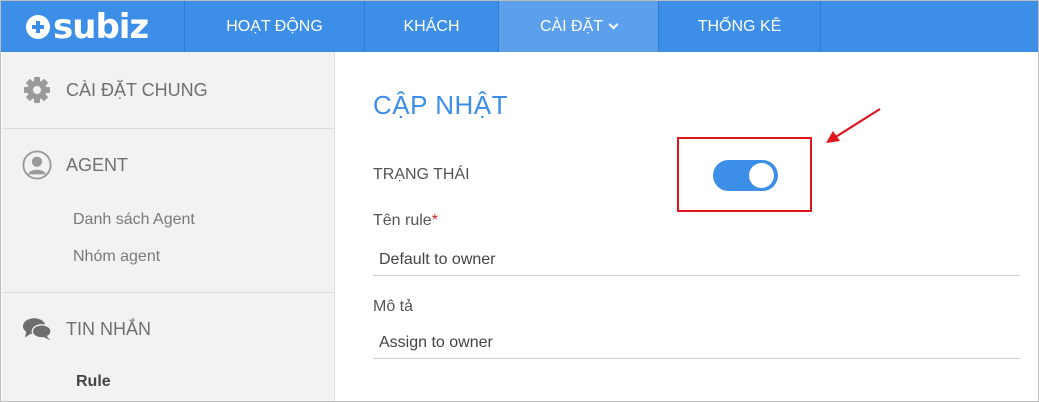 This screenshot has height=402, width=1039. What do you see at coordinates (421, 174) in the screenshot?
I see `status-label: TRẠNG THÁI` at bounding box center [421, 174].